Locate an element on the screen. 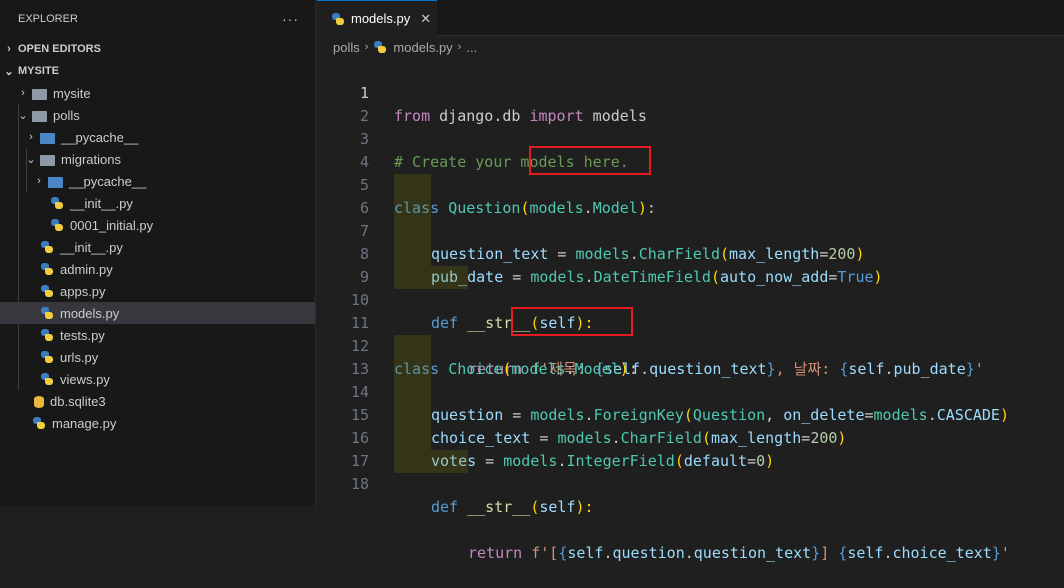 The width and height of the screenshot is (1064, 588). code-line: 1 from django.db import models is located at coordinates (690, 92).